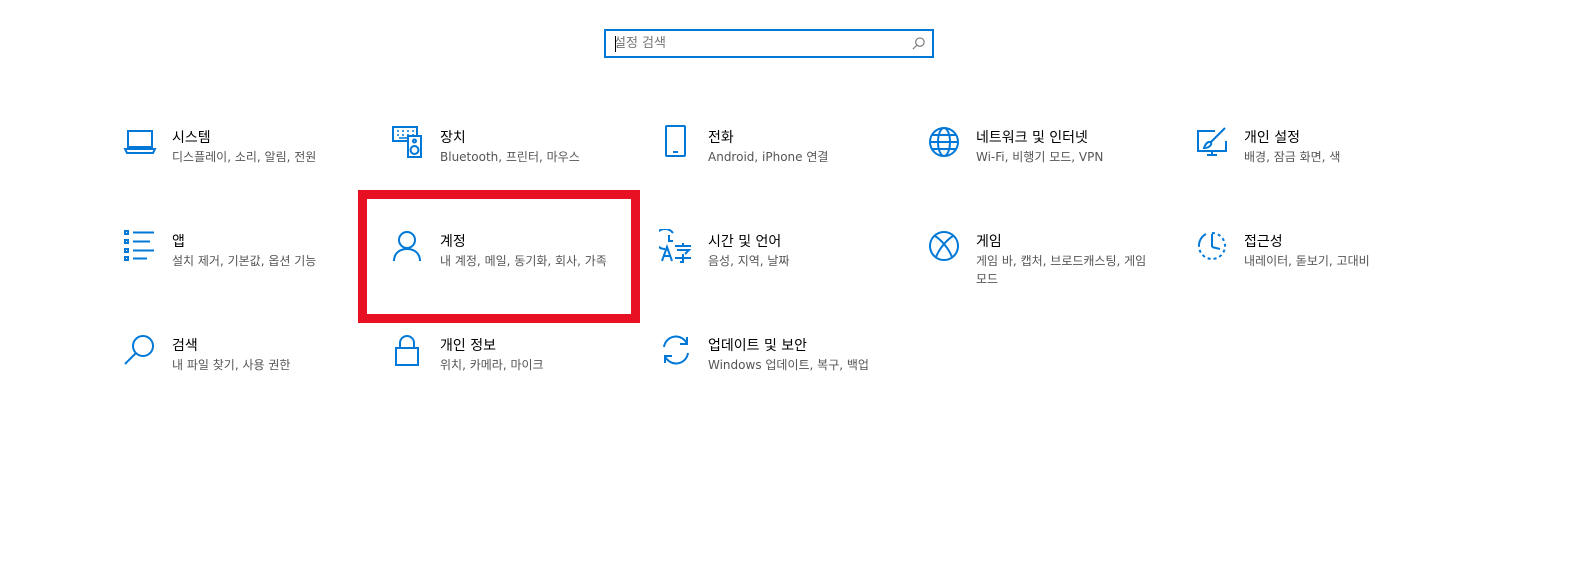 Image resolution: width=1578 pixels, height=564 pixels. What do you see at coordinates (492, 365) in the screenshot?
I see `tile-description: 위치, 카메라, 마이크` at bounding box center [492, 365].